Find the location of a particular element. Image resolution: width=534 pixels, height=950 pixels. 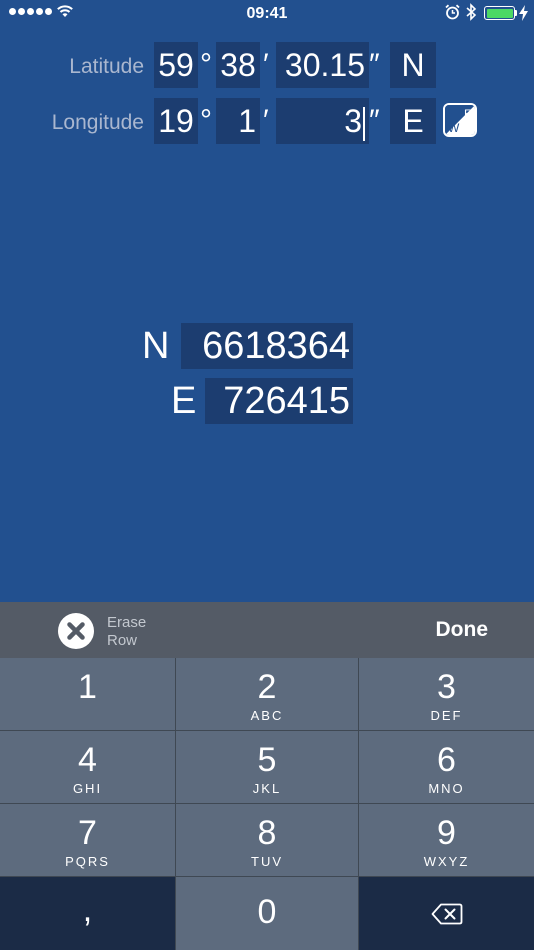

key-1: 1 is located at coordinates (87, 694).